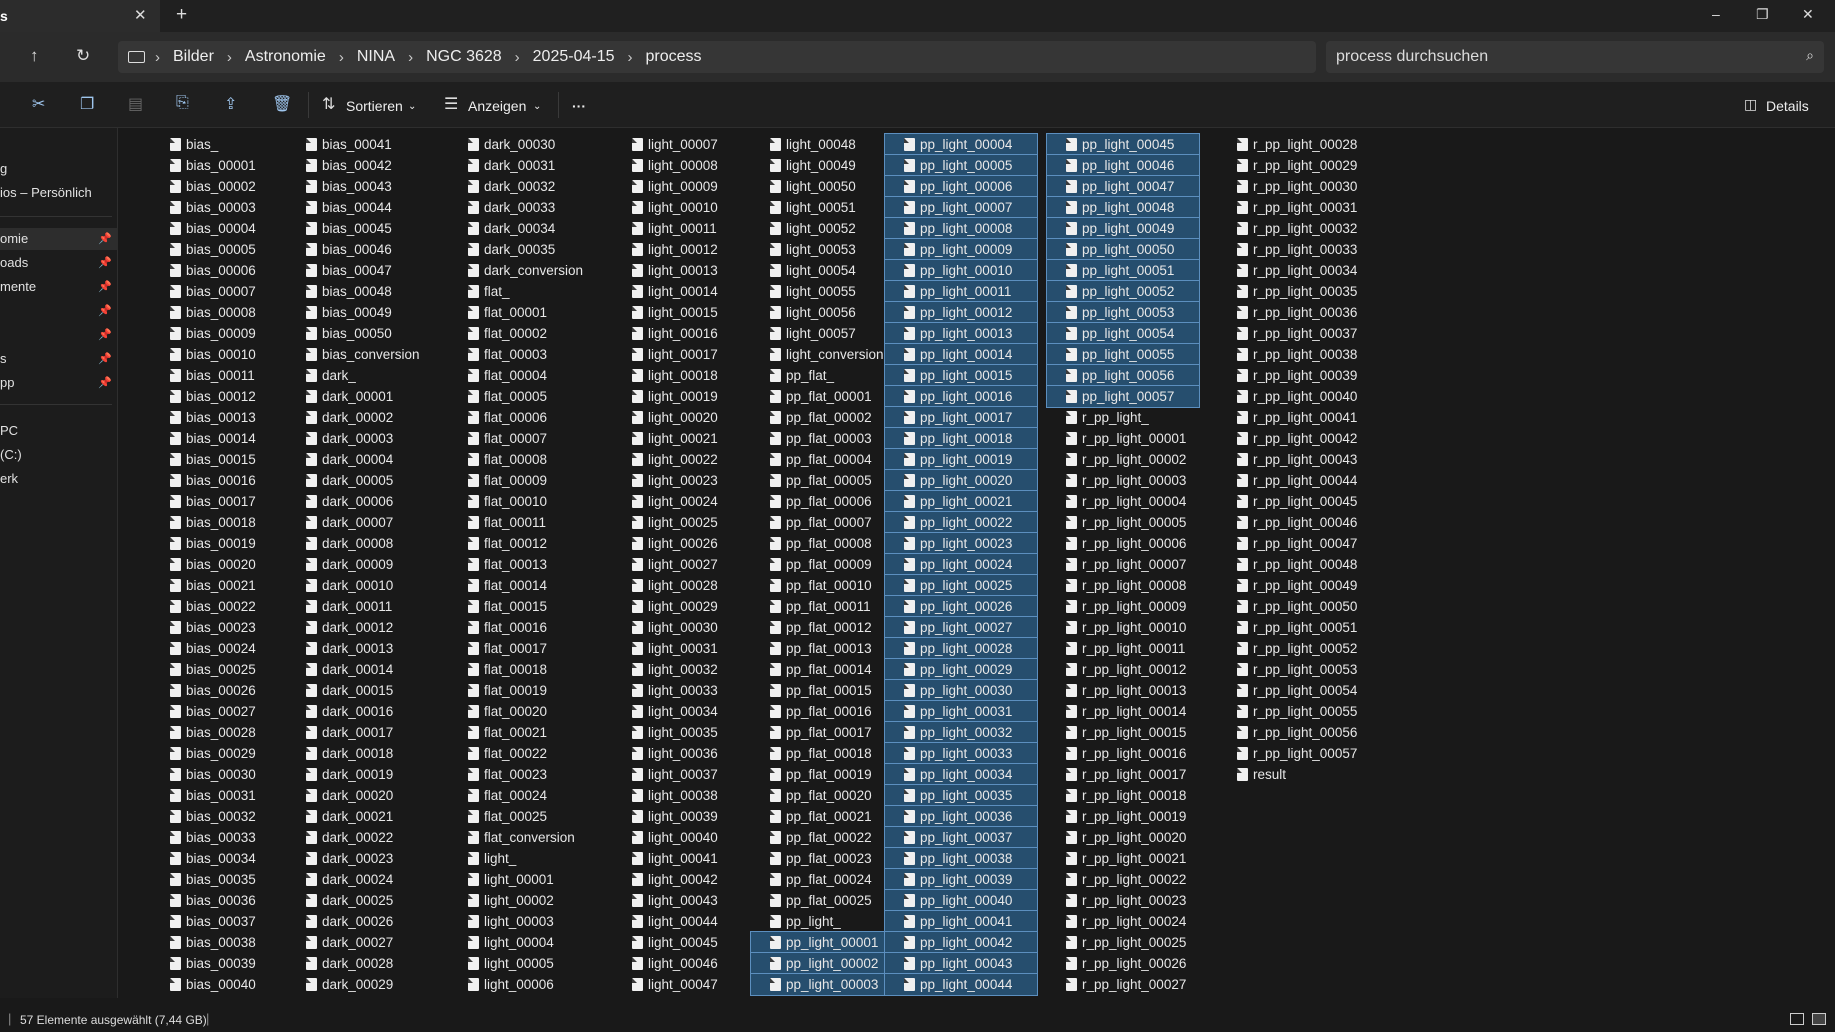 This screenshot has width=1835, height=1032. I want to click on file-item: pp_flat_00023, so click(820, 858).